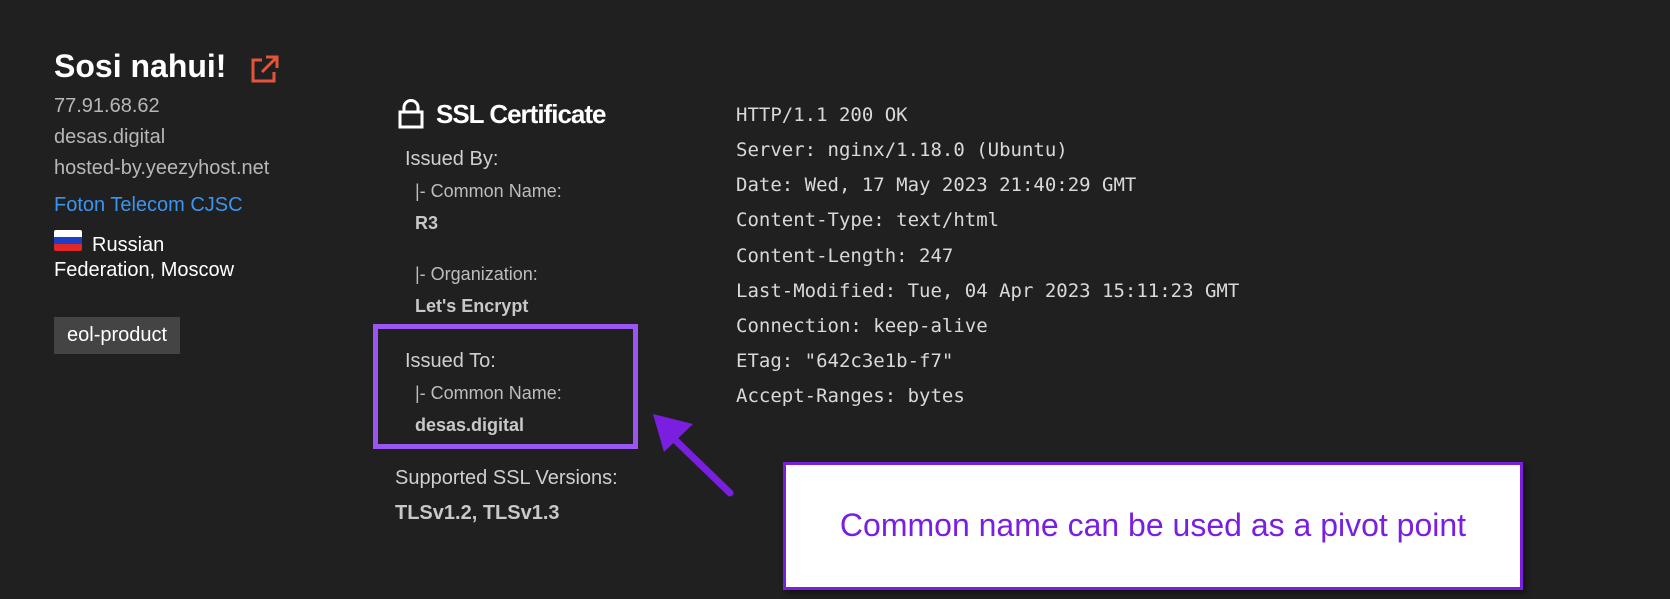 Image resolution: width=1670 pixels, height=599 pixels. What do you see at coordinates (862, 326) in the screenshot?
I see `http-header-line: Connection: keep-alive` at bounding box center [862, 326].